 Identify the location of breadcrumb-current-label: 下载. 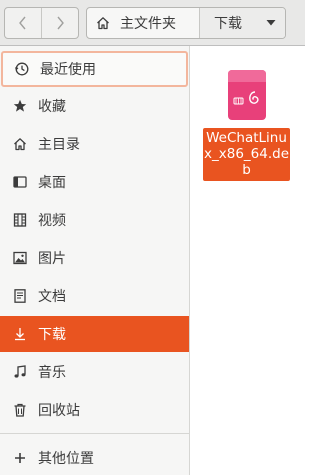
(228, 24).